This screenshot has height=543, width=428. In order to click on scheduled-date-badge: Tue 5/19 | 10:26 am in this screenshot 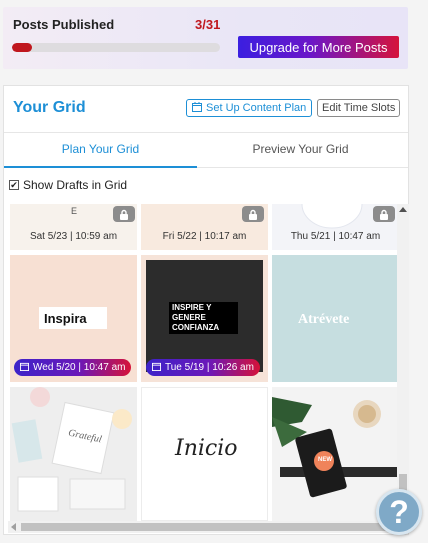, I will do `click(203, 367)`.